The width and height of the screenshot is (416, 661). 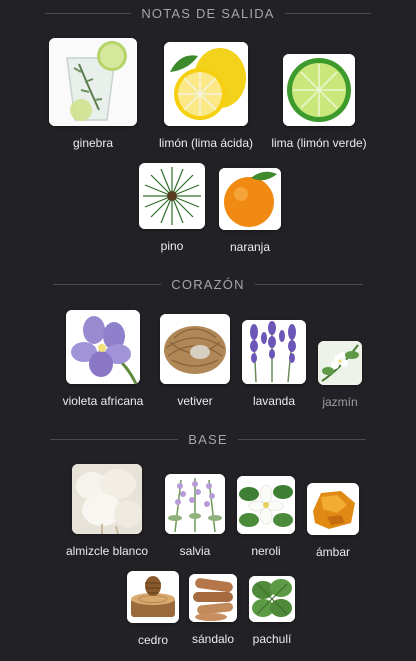 I want to click on note-limon: limón (lima ácida), so click(x=206, y=96).